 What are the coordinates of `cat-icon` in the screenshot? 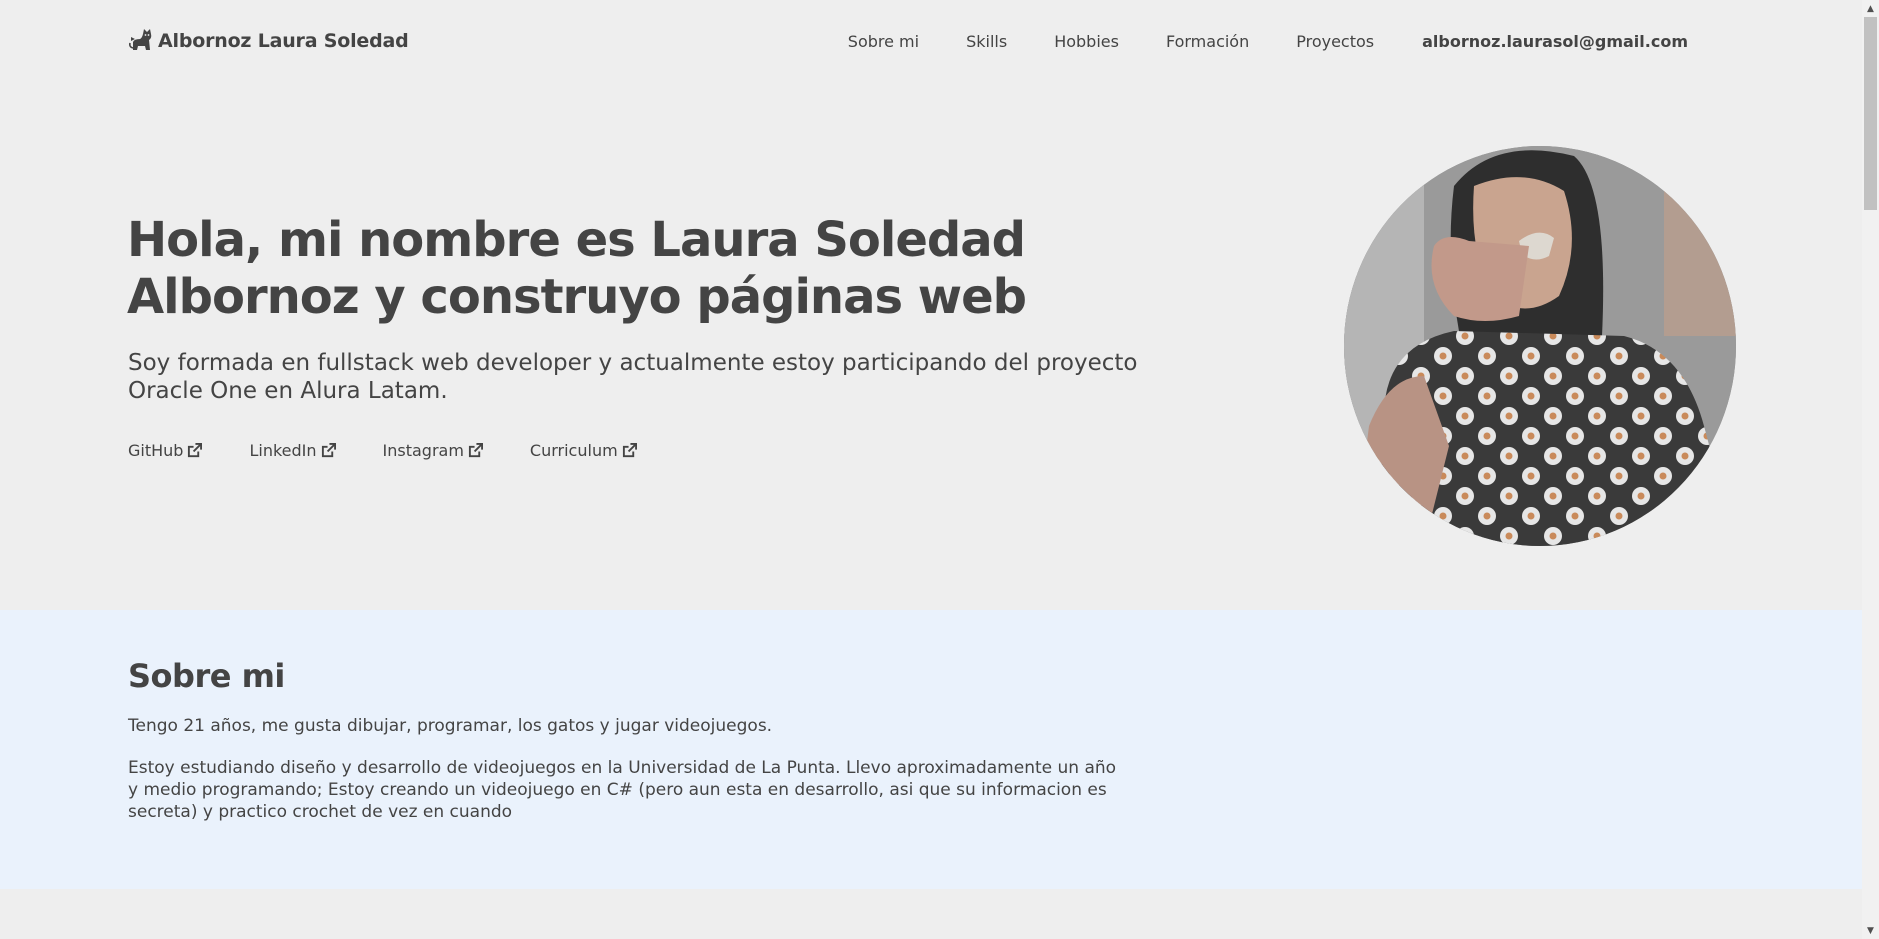 It's located at (141, 41).